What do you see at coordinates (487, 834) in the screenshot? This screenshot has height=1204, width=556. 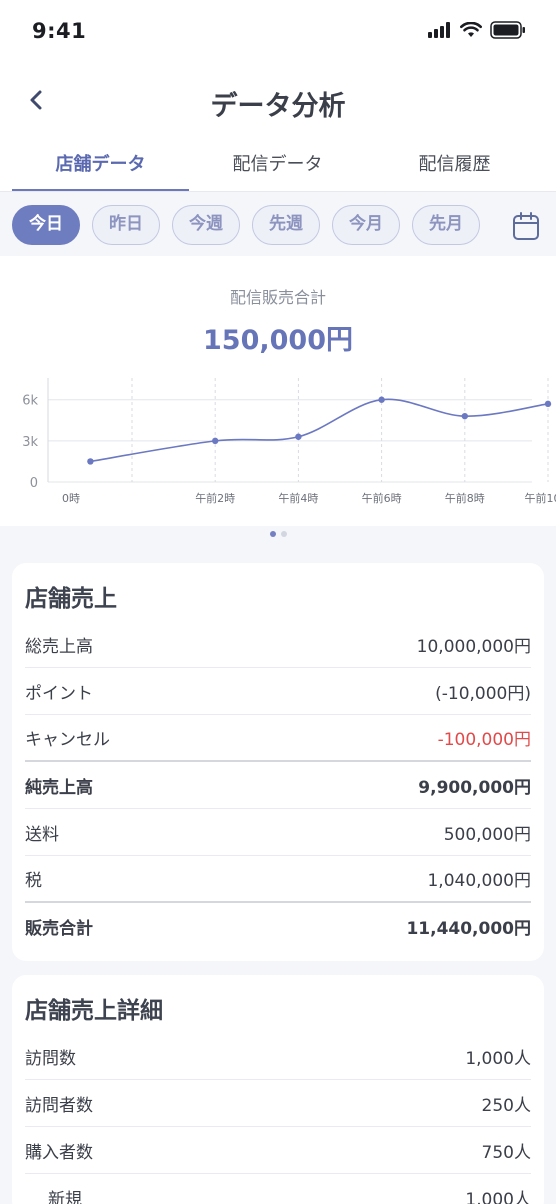 I see `row-value: 500,000円` at bounding box center [487, 834].